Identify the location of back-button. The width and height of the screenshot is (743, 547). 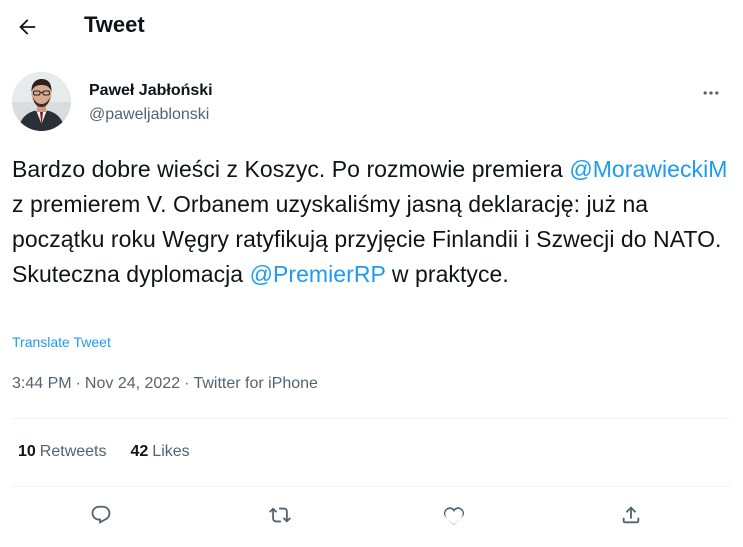
(27, 27).